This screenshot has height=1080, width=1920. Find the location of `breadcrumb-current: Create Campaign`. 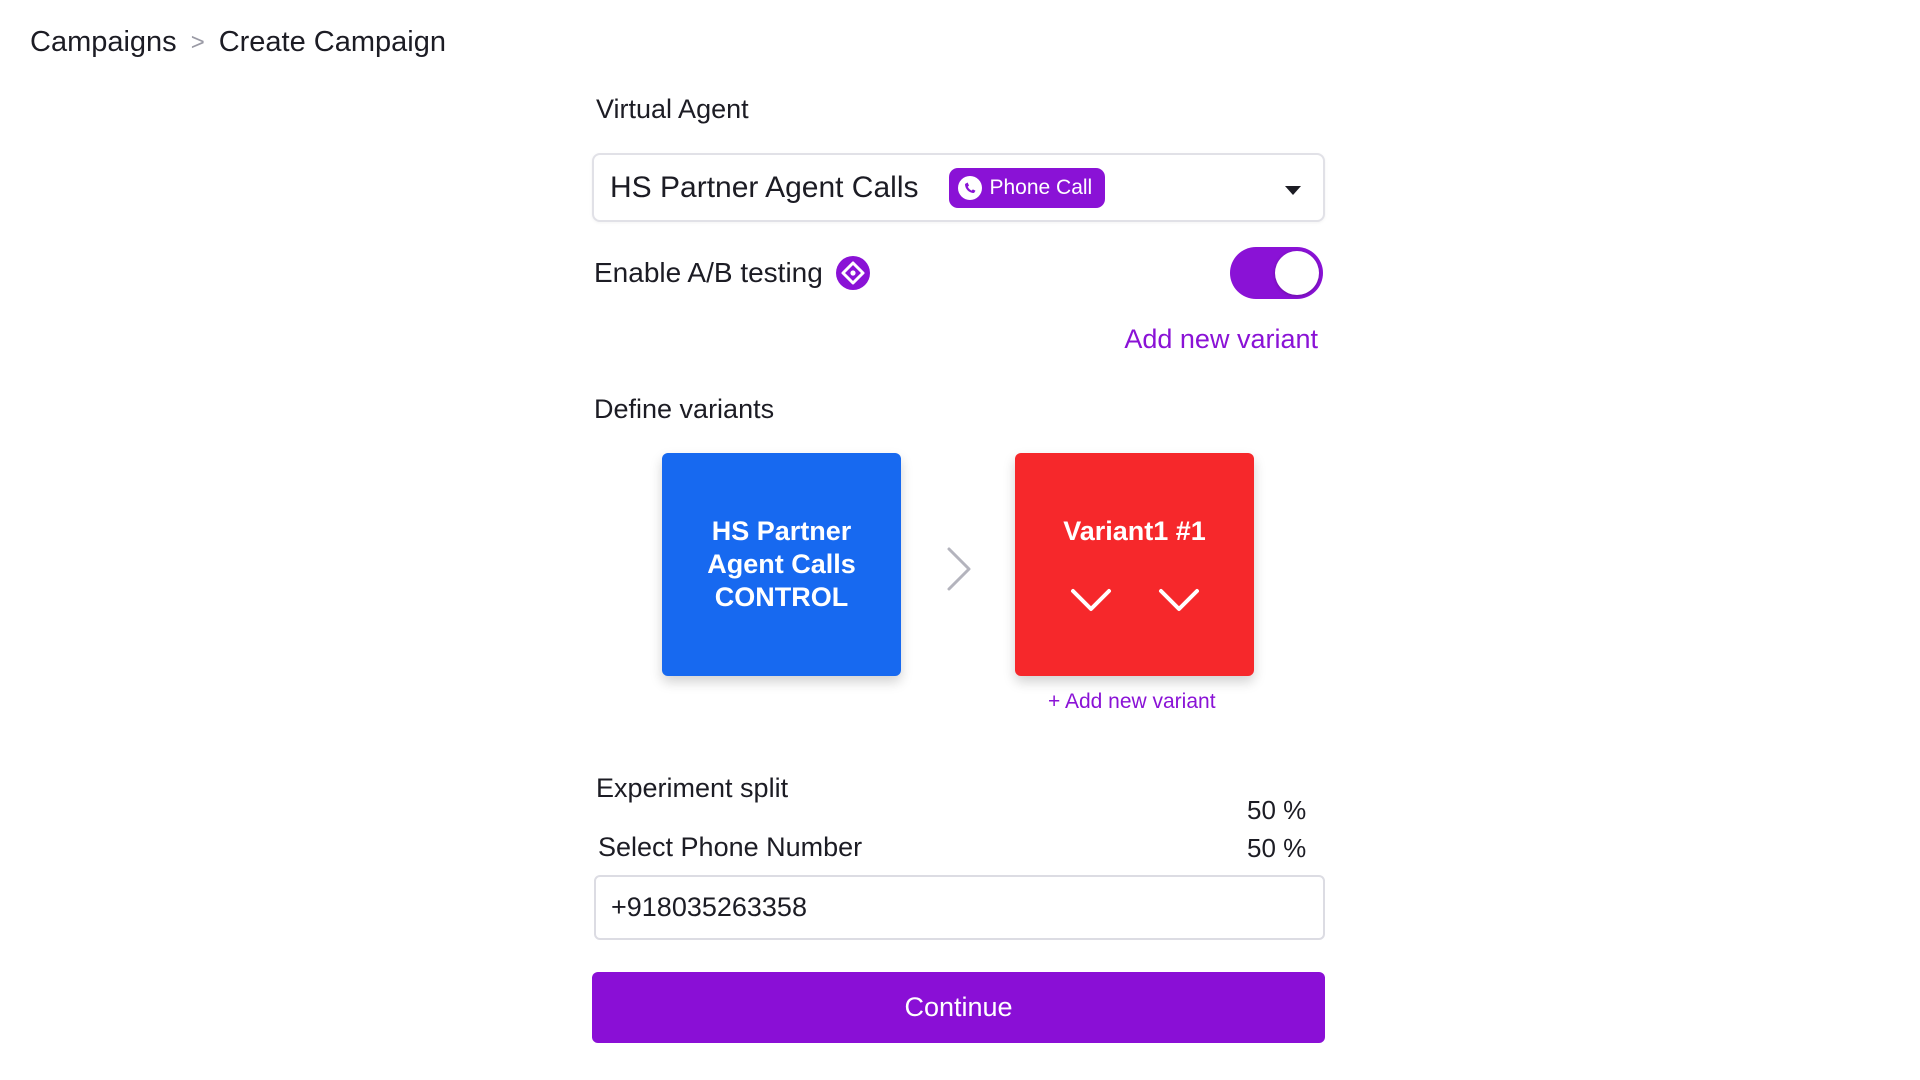

breadcrumb-current: Create Campaign is located at coordinates (332, 42).